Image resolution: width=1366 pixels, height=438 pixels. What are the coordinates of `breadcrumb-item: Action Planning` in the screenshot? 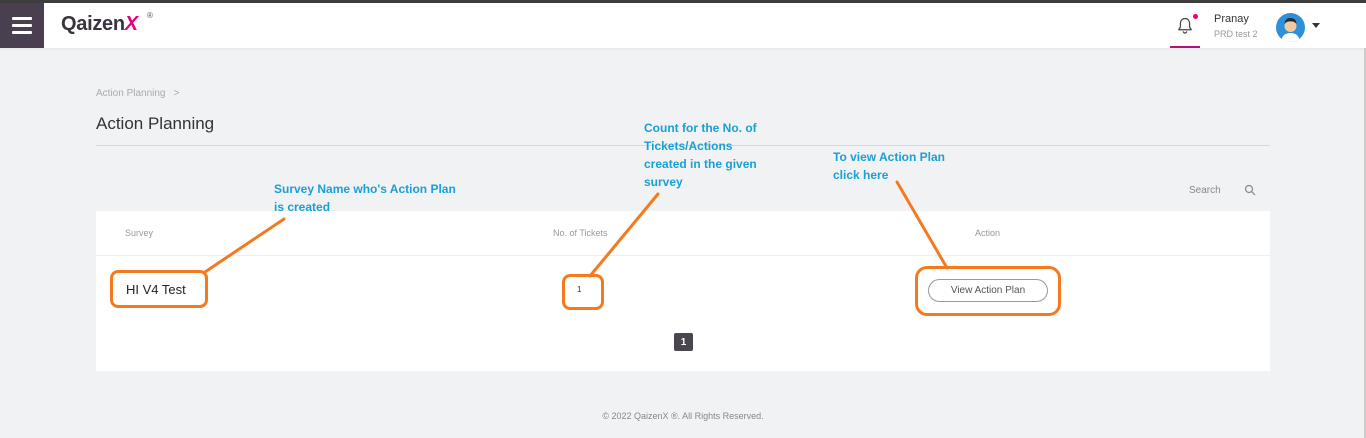 It's located at (131, 93).